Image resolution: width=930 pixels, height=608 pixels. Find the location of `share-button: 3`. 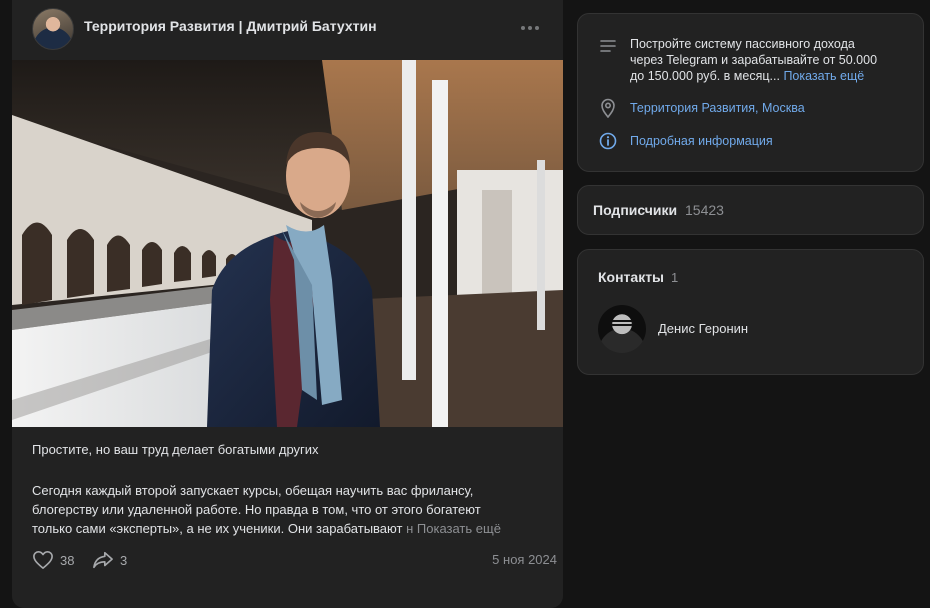

share-button: 3 is located at coordinates (109, 560).